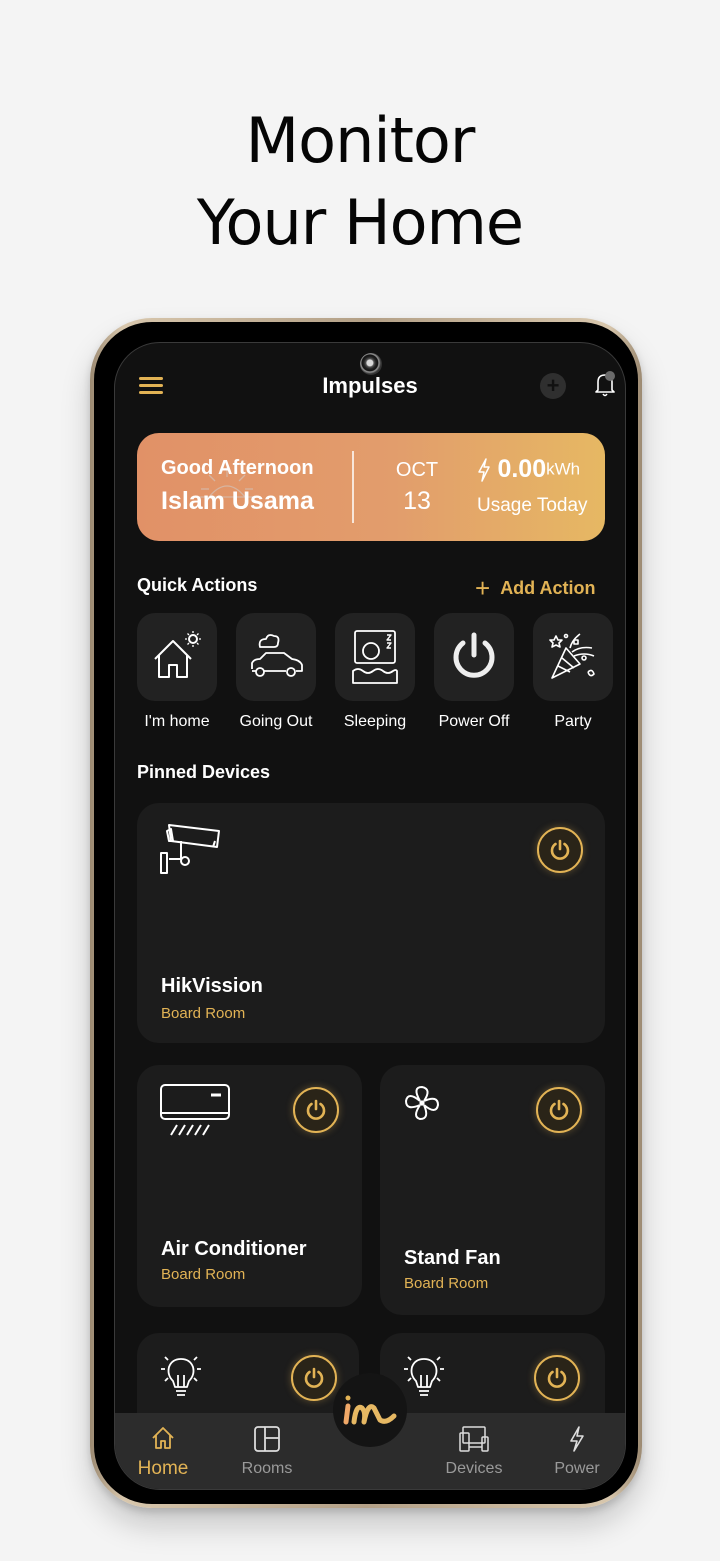 The width and height of the screenshot is (720, 1561). What do you see at coordinates (163, 1438) in the screenshot?
I see `home-icon` at bounding box center [163, 1438].